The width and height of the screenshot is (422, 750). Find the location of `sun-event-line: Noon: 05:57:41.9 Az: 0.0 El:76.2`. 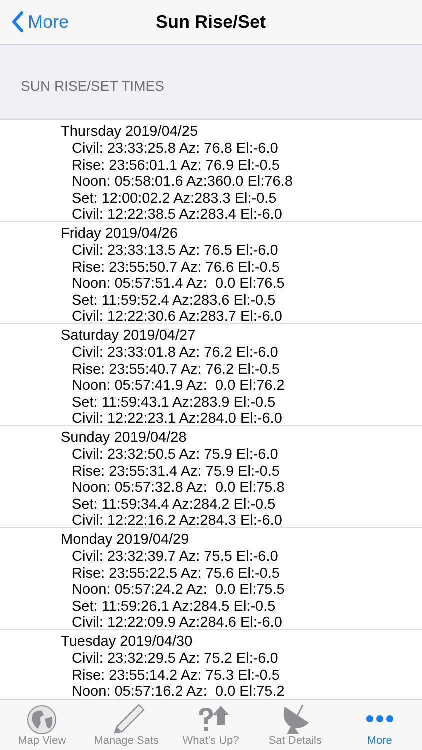

sun-event-line: Noon: 05:57:41.9 Az: 0.0 El:76.2 is located at coordinates (178, 386).